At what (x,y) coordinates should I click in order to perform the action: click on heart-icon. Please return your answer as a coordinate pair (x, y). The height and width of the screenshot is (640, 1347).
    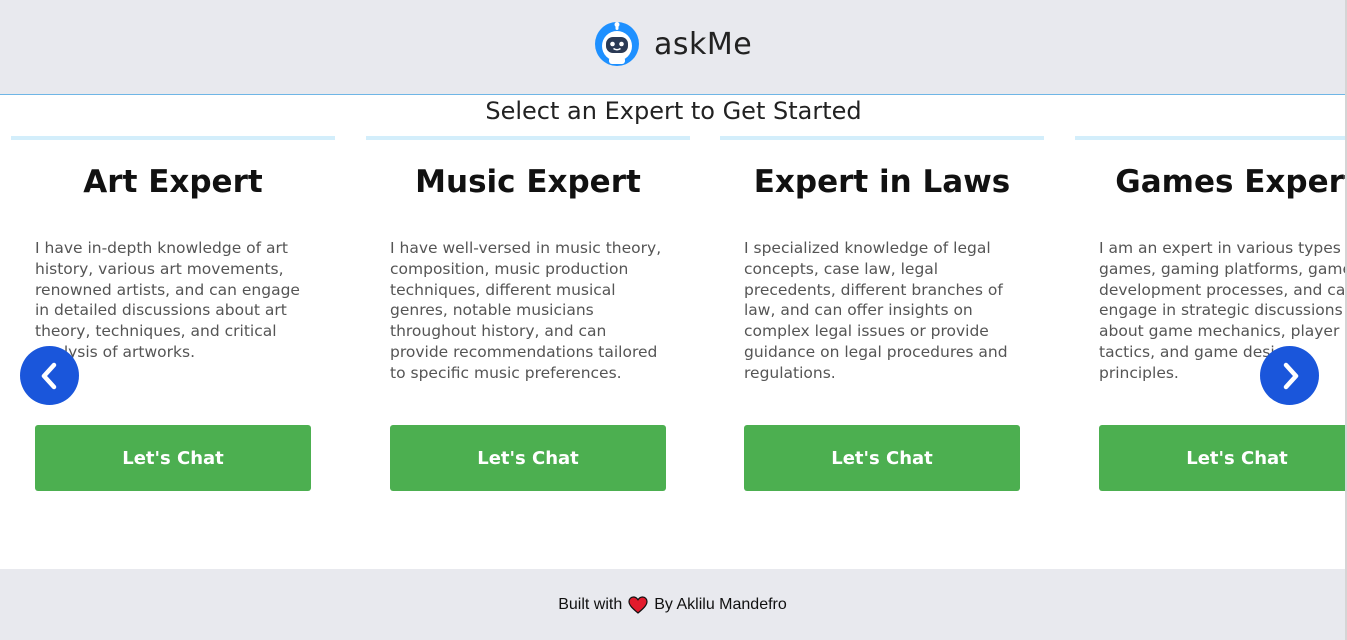
    Looking at the image, I should click on (638, 605).